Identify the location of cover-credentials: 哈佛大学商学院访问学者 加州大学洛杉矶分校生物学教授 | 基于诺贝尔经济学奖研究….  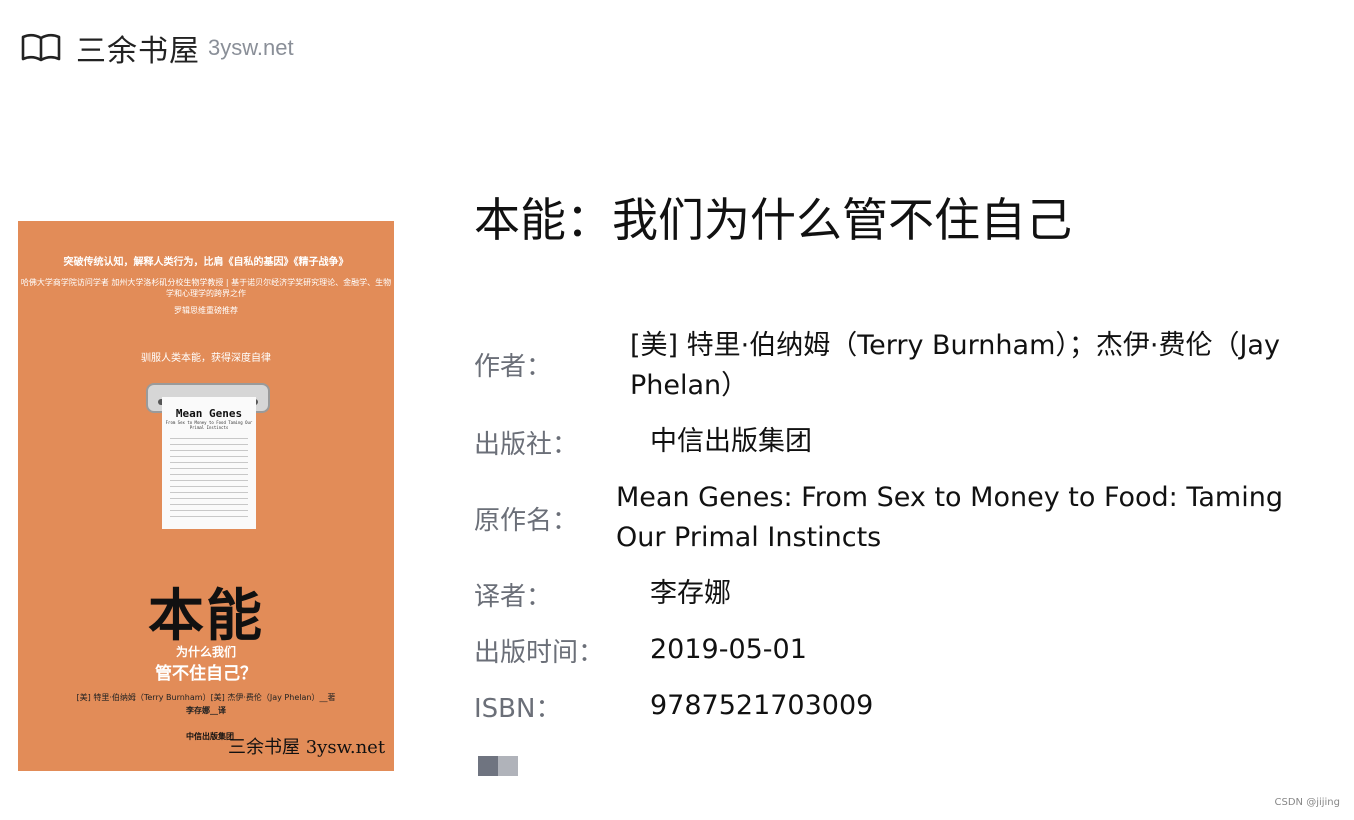
(206, 288).